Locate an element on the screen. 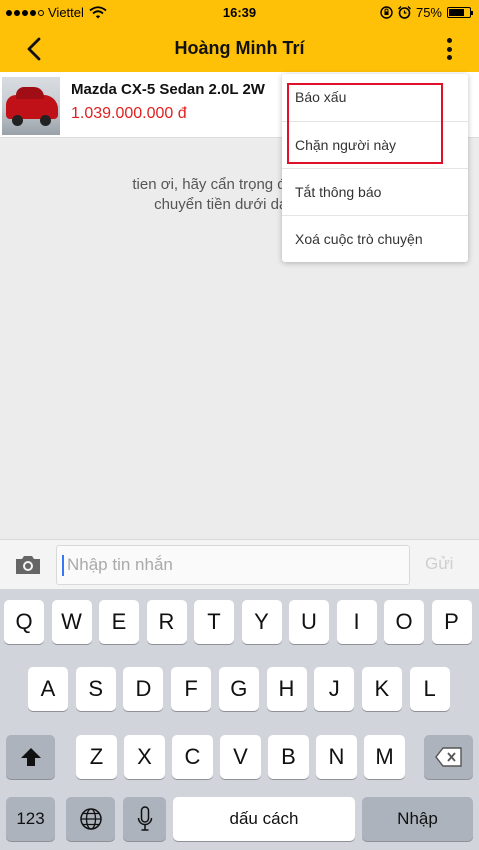 The height and width of the screenshot is (850, 479). status-bar: Viettel 16:39 75% is located at coordinates (239, 13).